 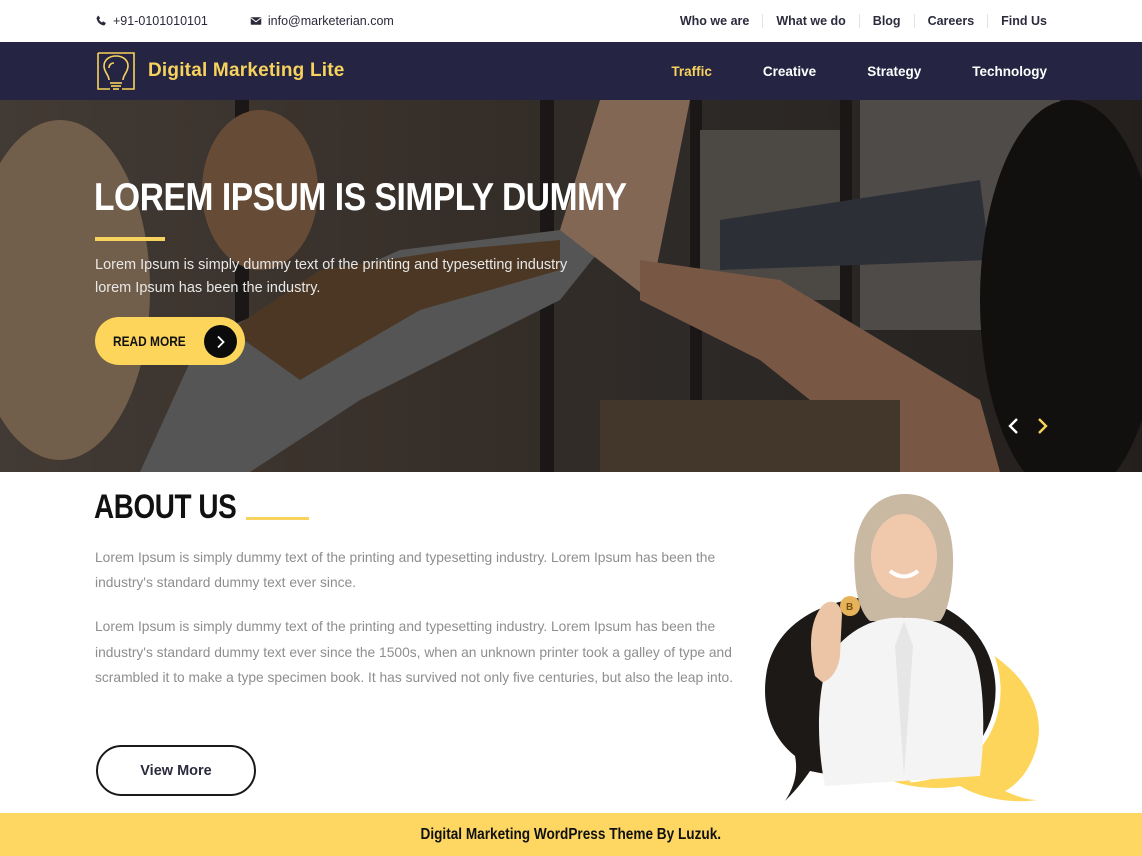 I want to click on phone-contact: +91-0101010101, so click(x=151, y=21).